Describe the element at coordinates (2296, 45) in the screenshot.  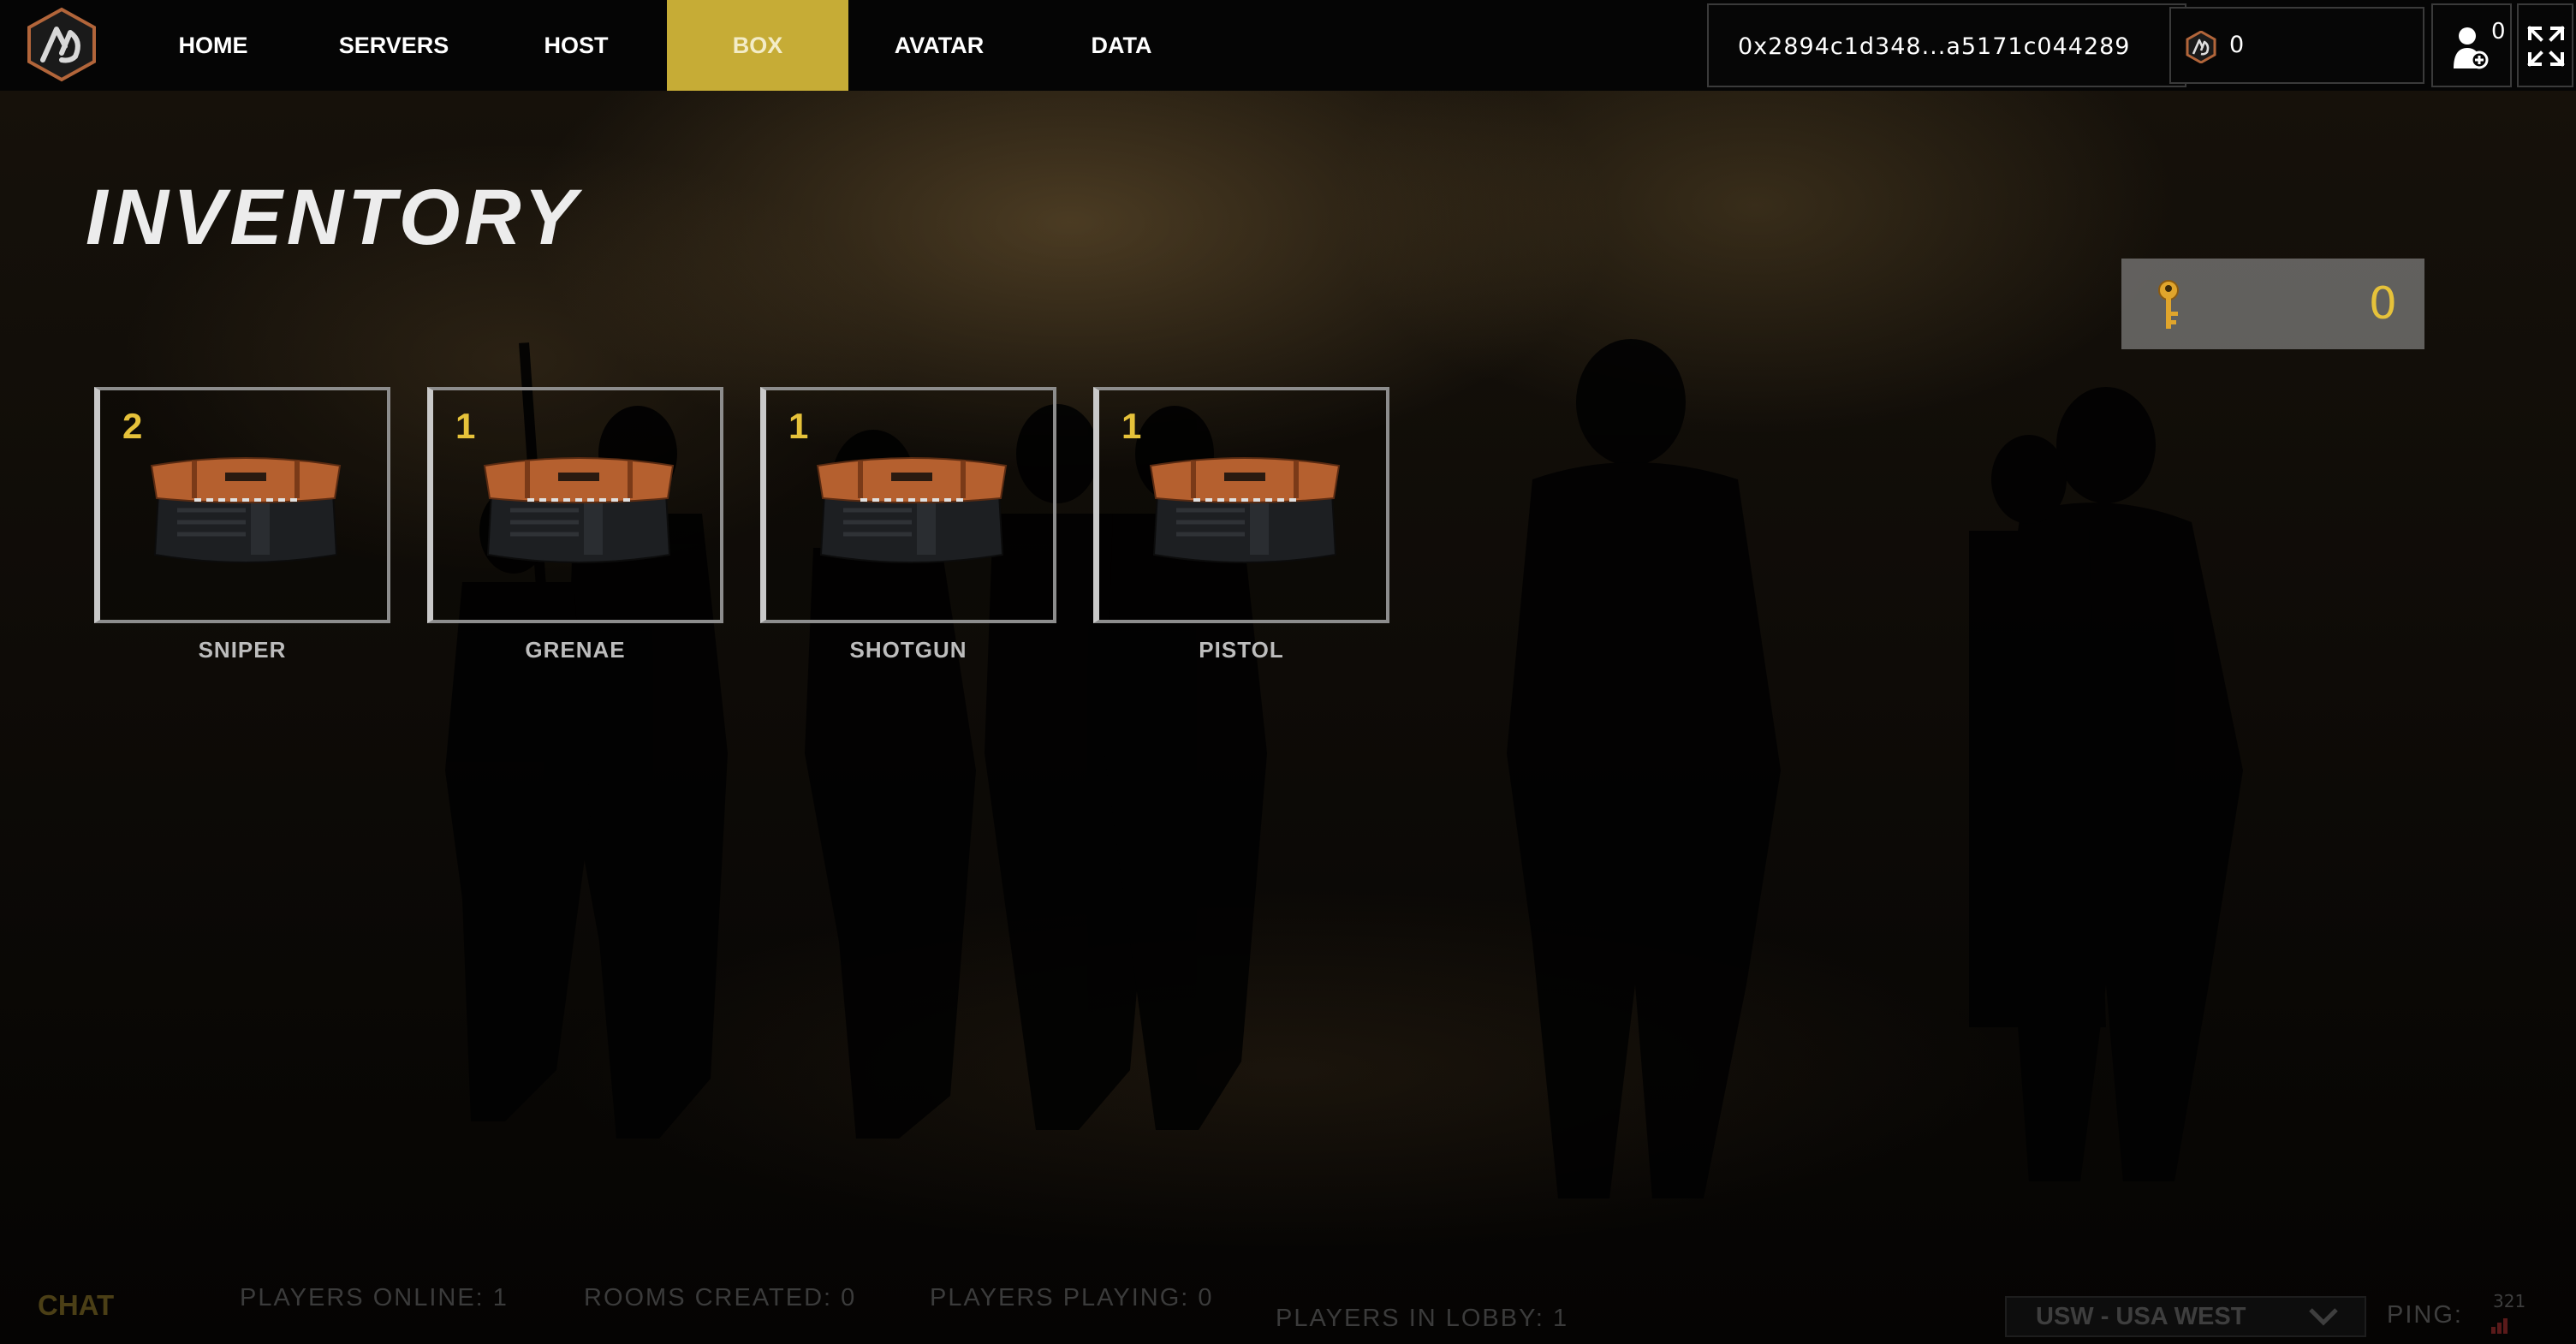
I see `coin-balance-box: 0` at that location.